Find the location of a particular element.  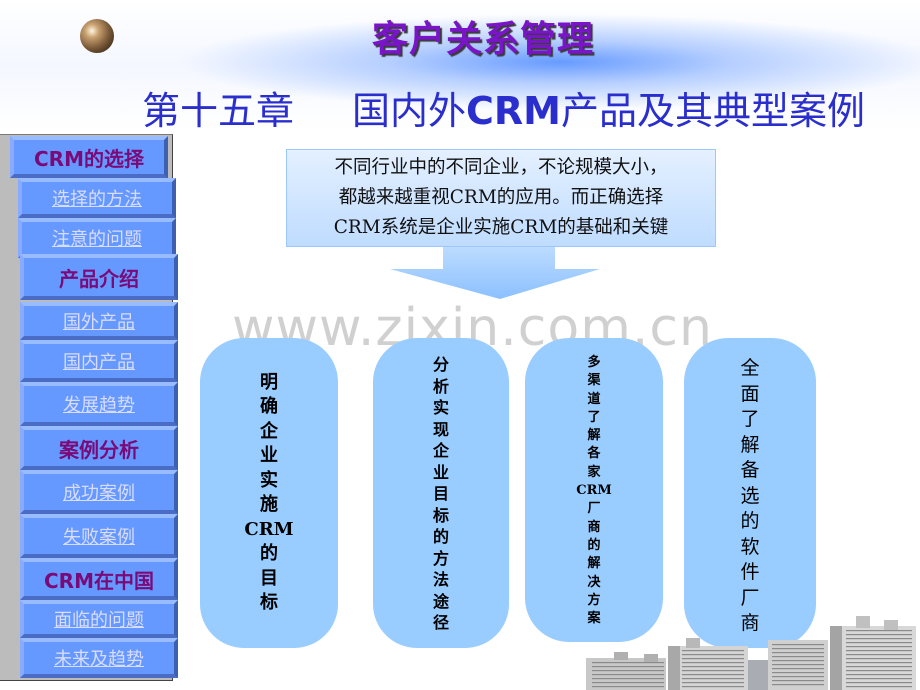

sidebar-item-link: 成功案例 is located at coordinates (99, 492).